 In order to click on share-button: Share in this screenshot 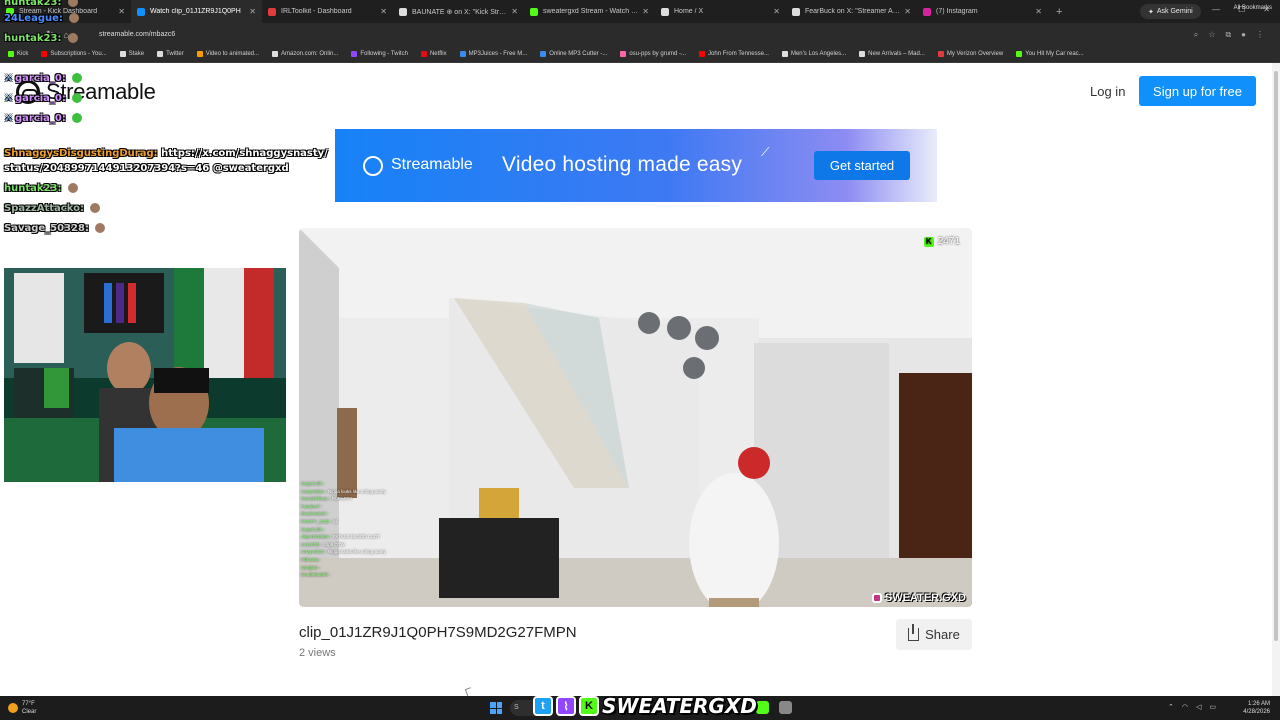, I will do `click(934, 634)`.